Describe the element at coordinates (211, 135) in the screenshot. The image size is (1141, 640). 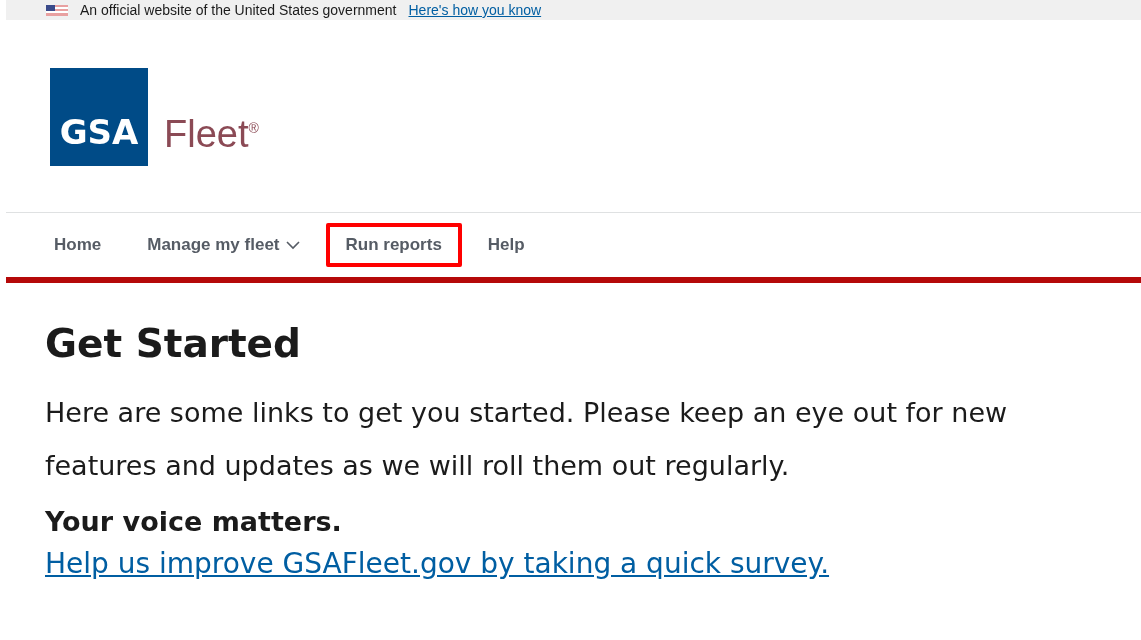
I see `brand-name: Fleet$^{®}$` at that location.